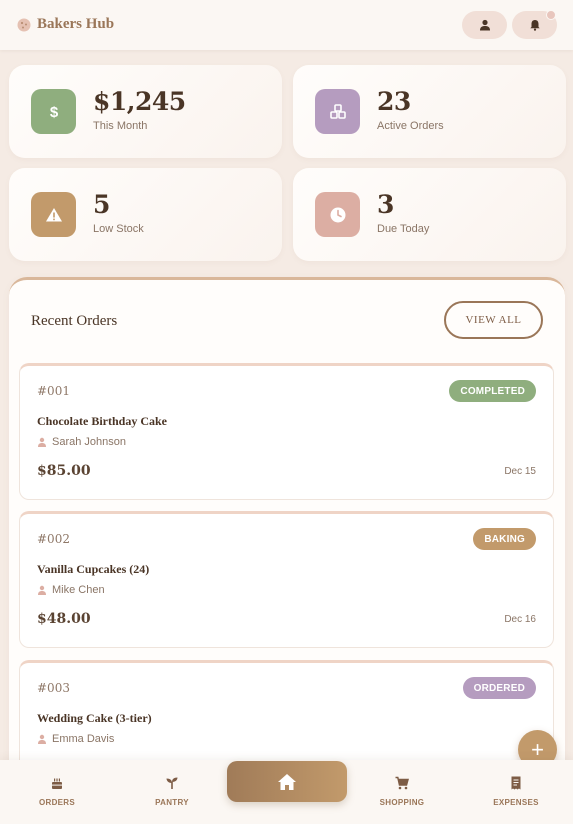 The height and width of the screenshot is (824, 573). What do you see at coordinates (83, 739) in the screenshot?
I see `customer-name: Emma Davis` at bounding box center [83, 739].